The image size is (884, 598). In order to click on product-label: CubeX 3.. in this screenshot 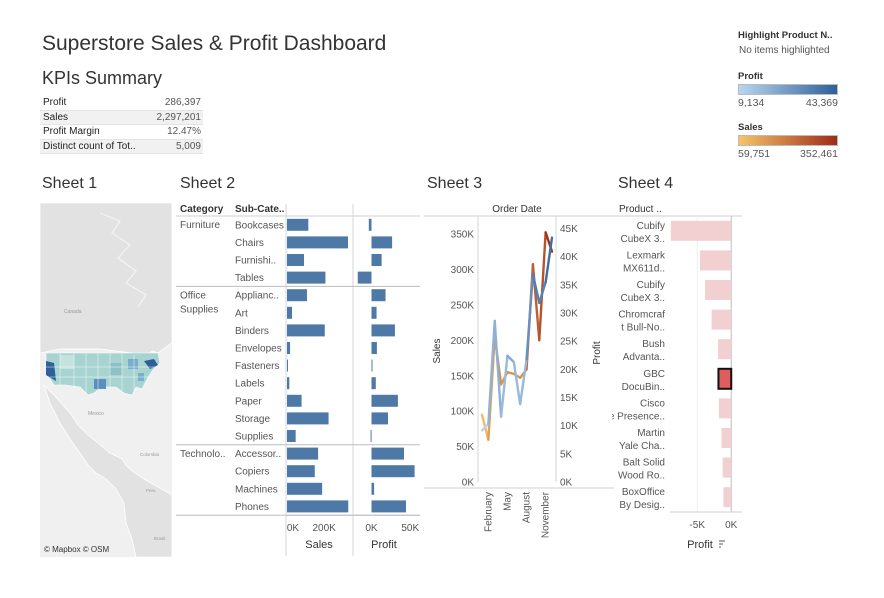, I will do `click(643, 239)`.